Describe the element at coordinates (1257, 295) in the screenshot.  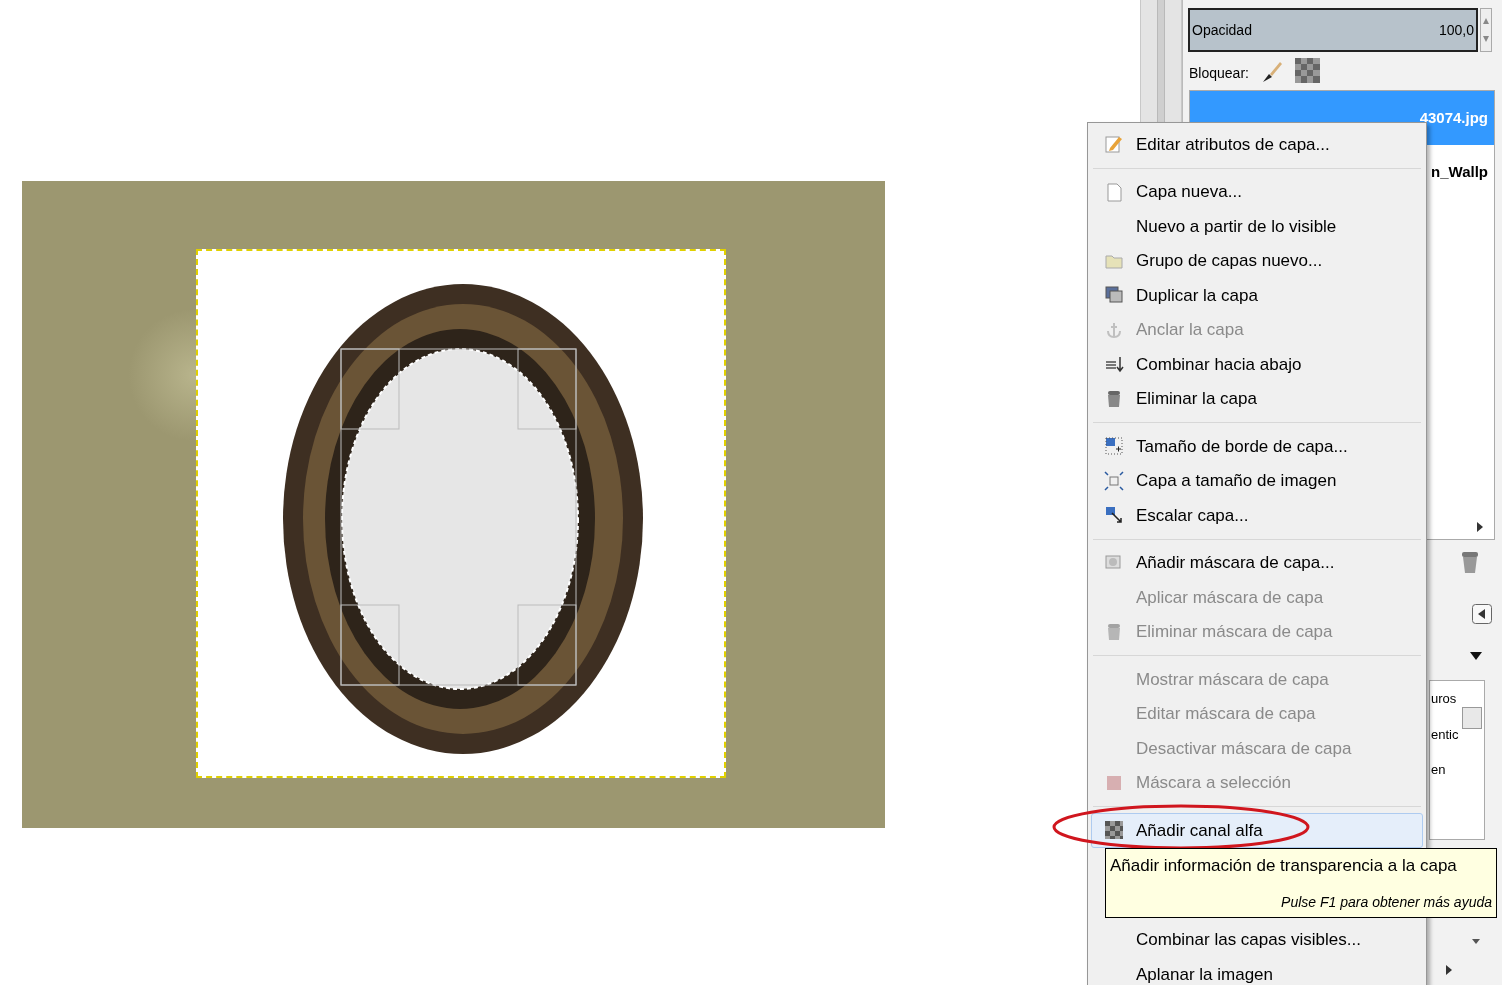
I see `menu-item: Duplicar la capa` at that location.